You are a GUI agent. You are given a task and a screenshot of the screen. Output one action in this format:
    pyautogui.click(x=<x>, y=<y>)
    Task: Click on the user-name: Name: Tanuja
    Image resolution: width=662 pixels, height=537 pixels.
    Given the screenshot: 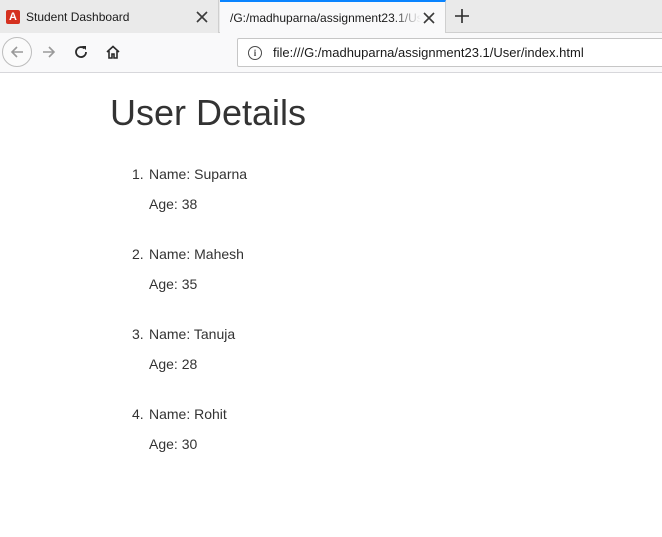 What is the action you would take?
    pyautogui.click(x=192, y=334)
    